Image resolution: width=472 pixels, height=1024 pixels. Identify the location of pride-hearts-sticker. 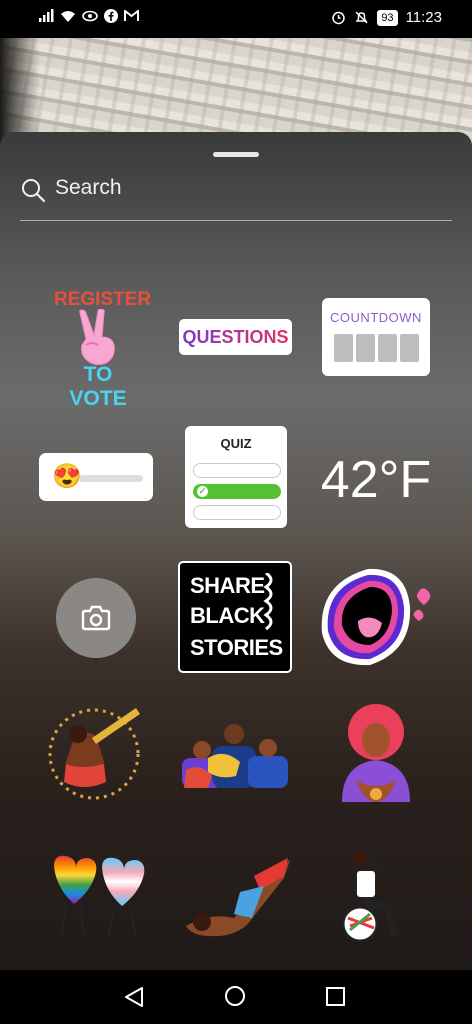
(100, 897).